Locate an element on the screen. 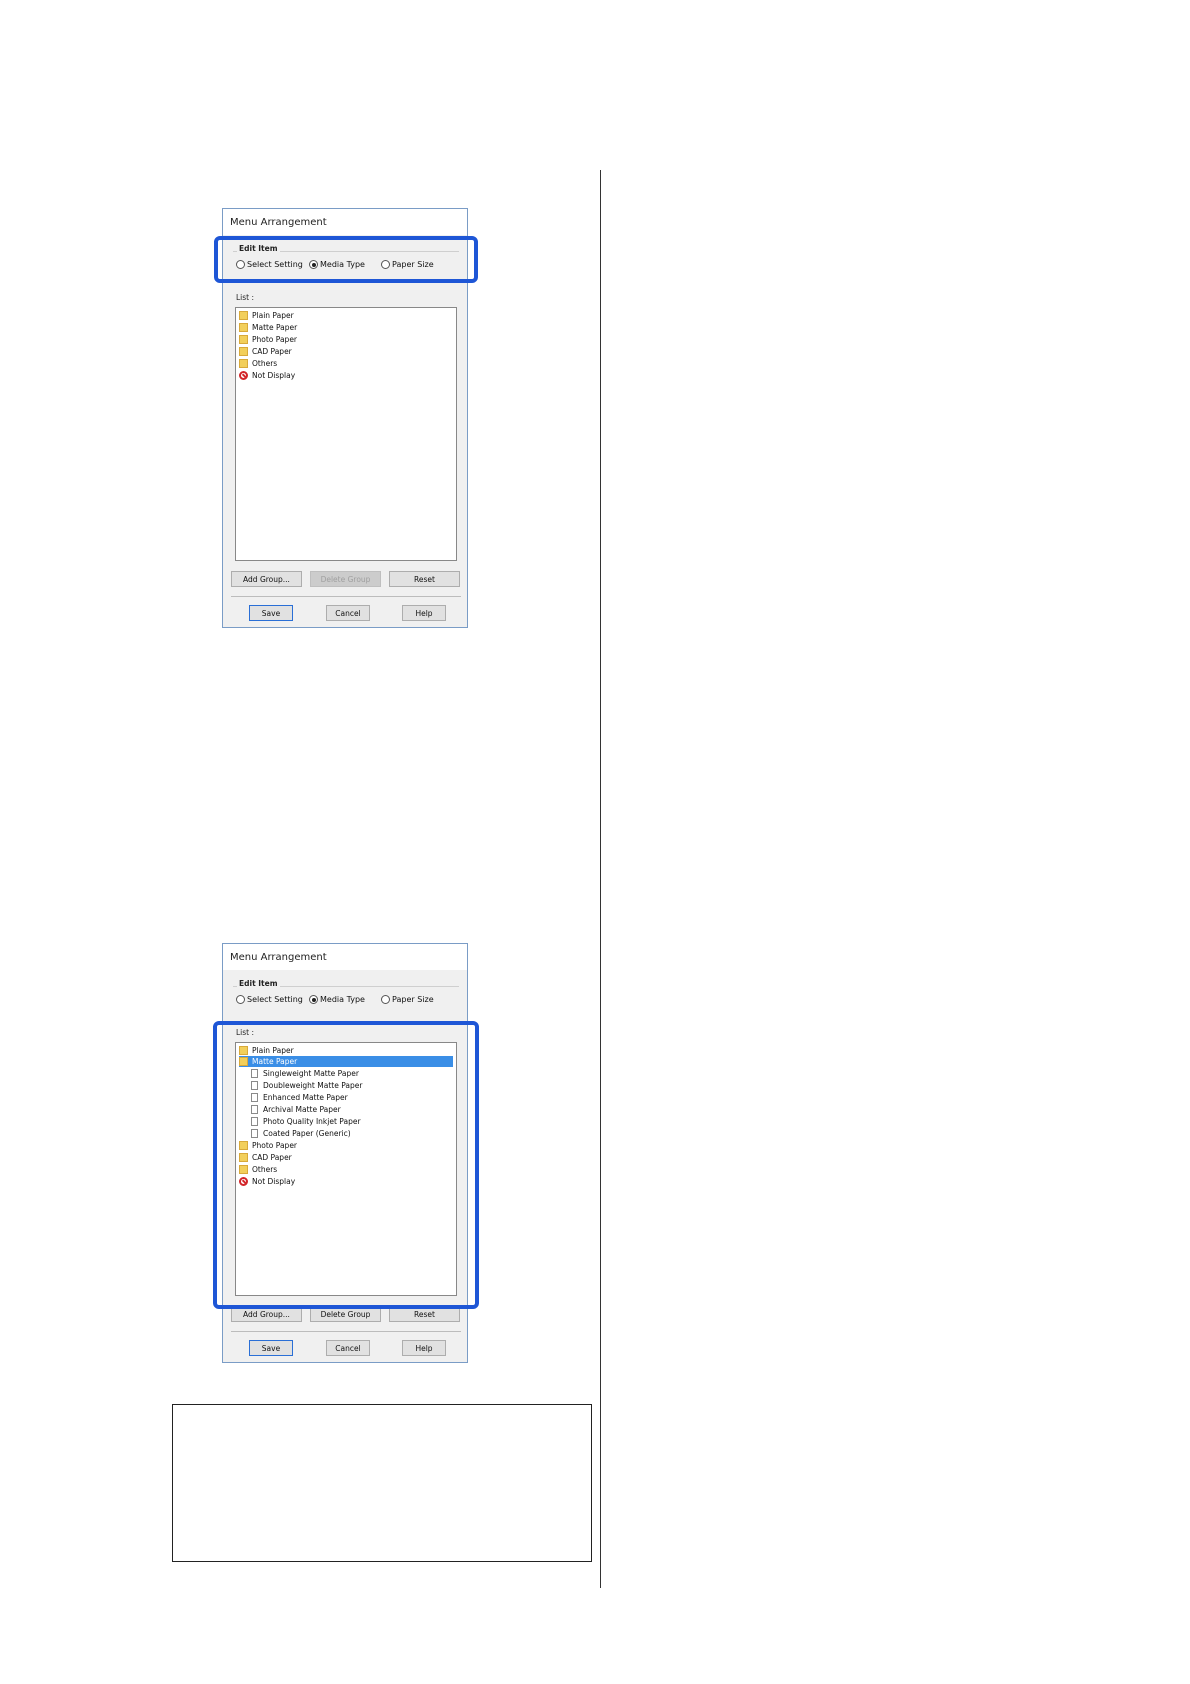  reset-button: Reset is located at coordinates (424, 579).